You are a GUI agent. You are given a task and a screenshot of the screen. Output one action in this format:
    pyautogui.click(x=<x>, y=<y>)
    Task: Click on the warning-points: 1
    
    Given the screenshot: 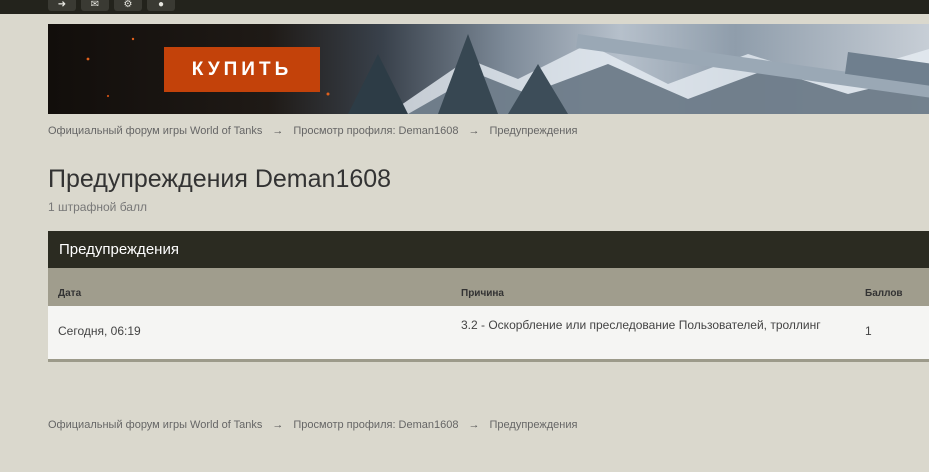 What is the action you would take?
    pyautogui.click(x=868, y=331)
    